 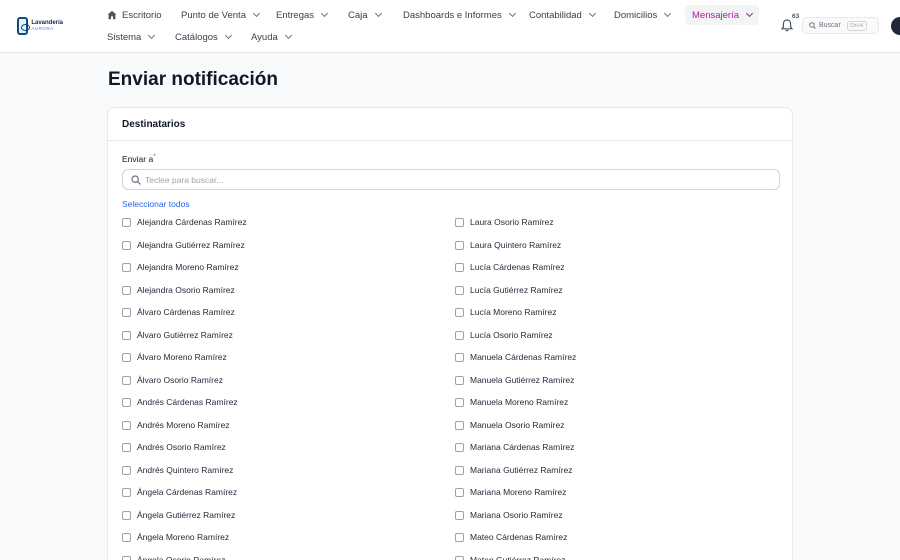 I want to click on recipient-option: Lucía Osorio Ramírez, so click(x=515, y=341).